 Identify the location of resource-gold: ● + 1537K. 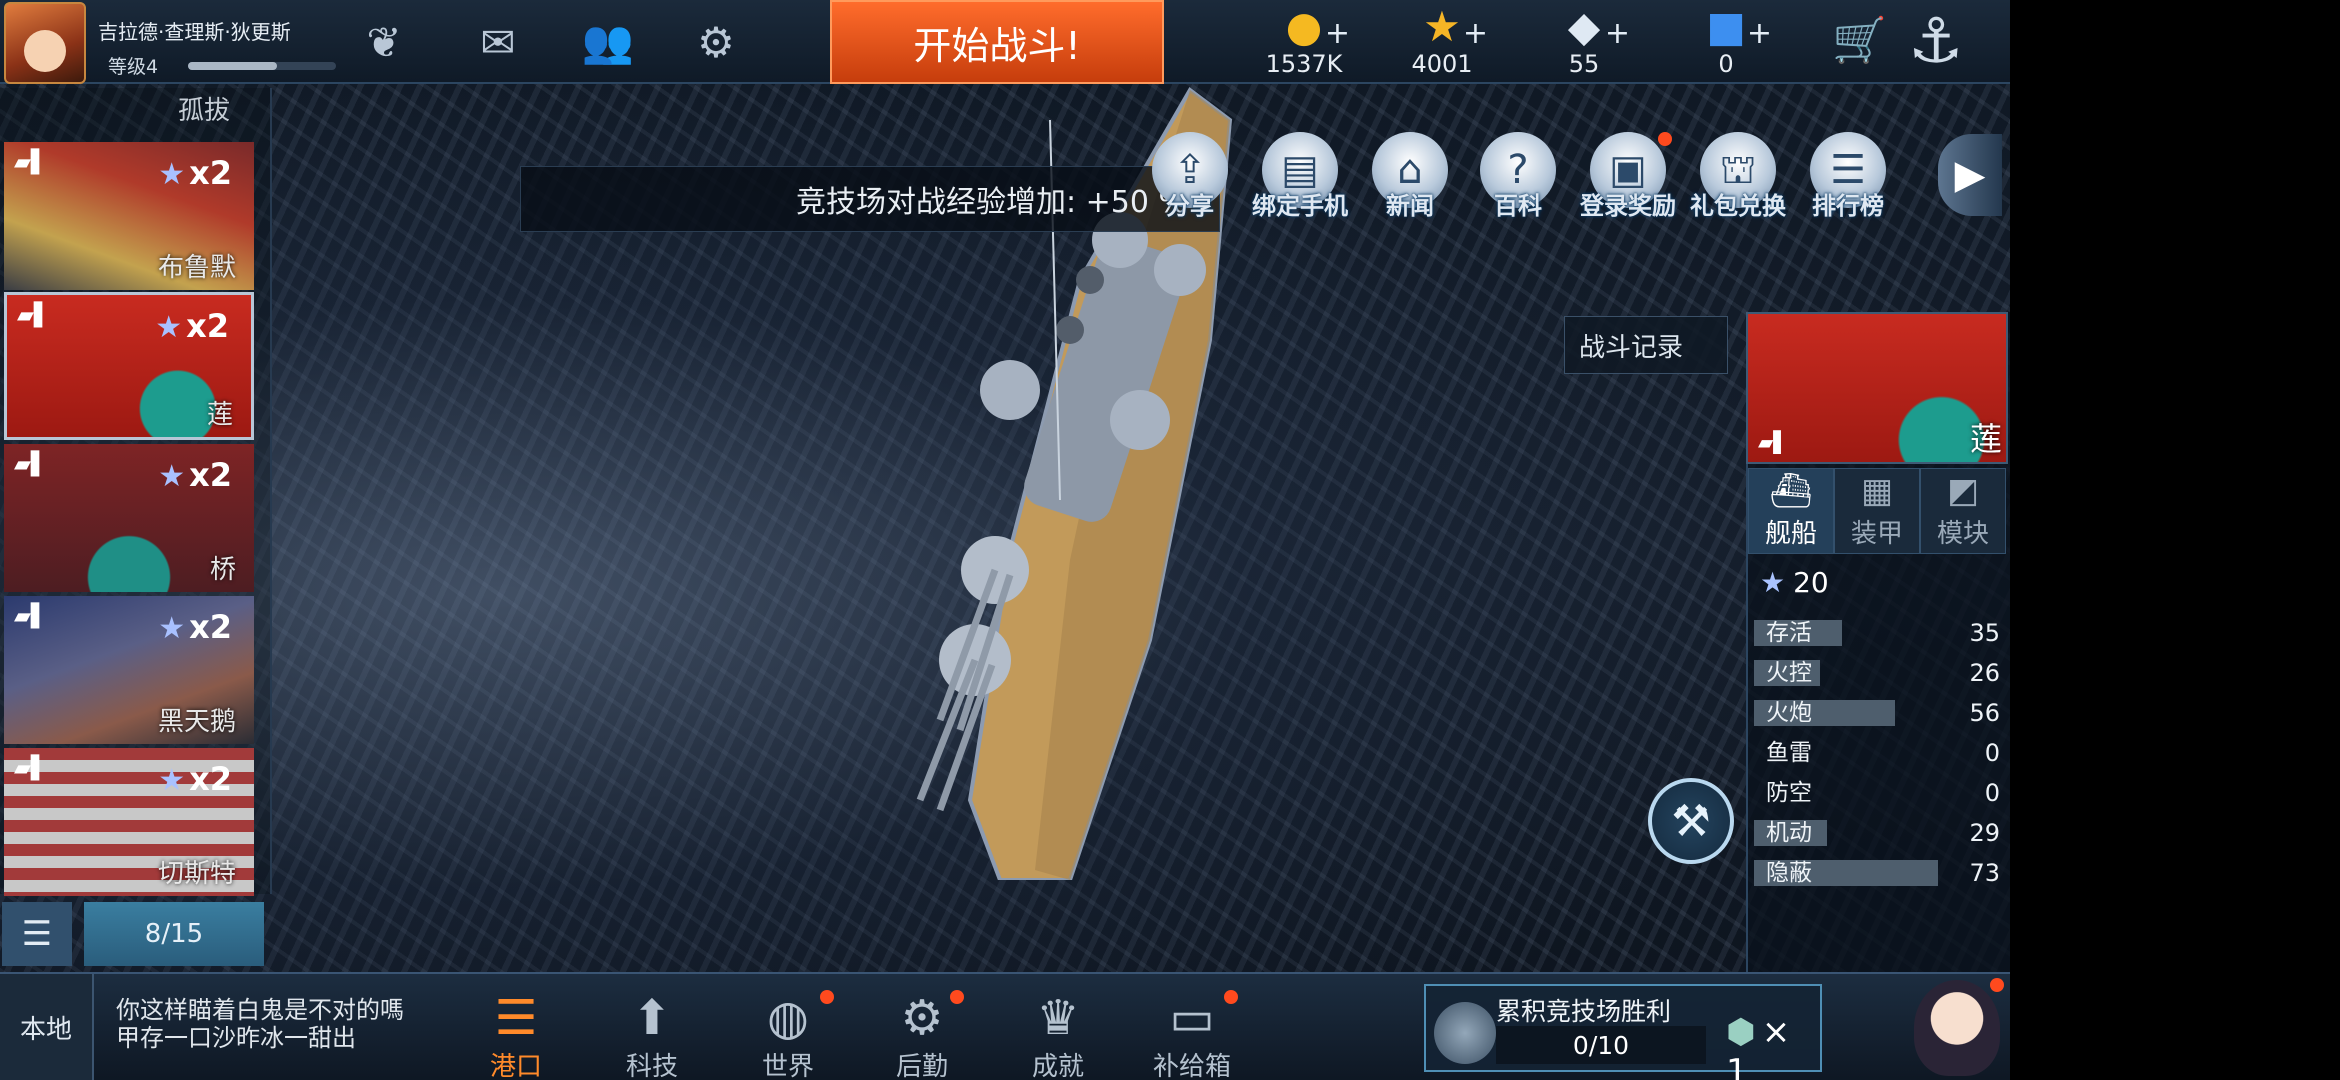
(1304, 44).